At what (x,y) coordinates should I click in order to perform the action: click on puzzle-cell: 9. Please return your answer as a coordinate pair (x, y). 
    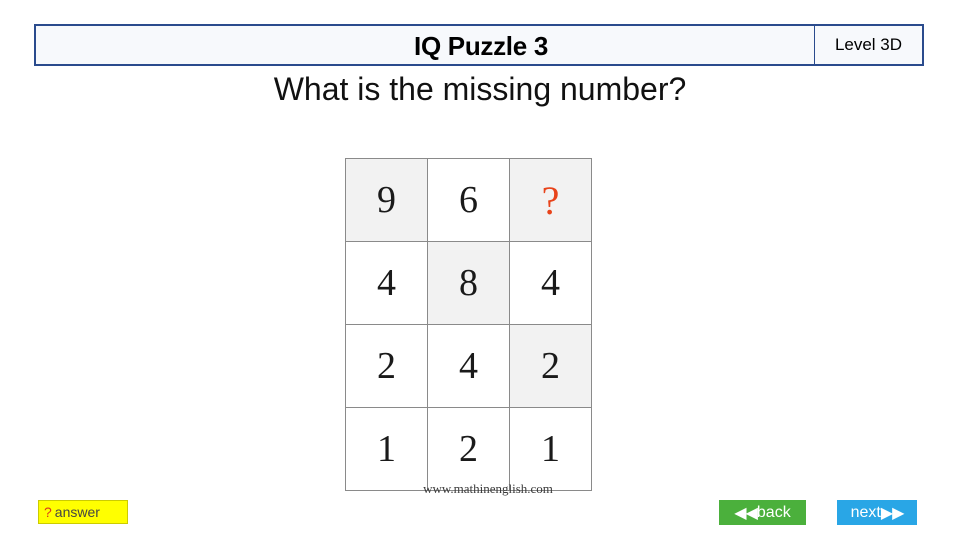
    Looking at the image, I should click on (386, 200).